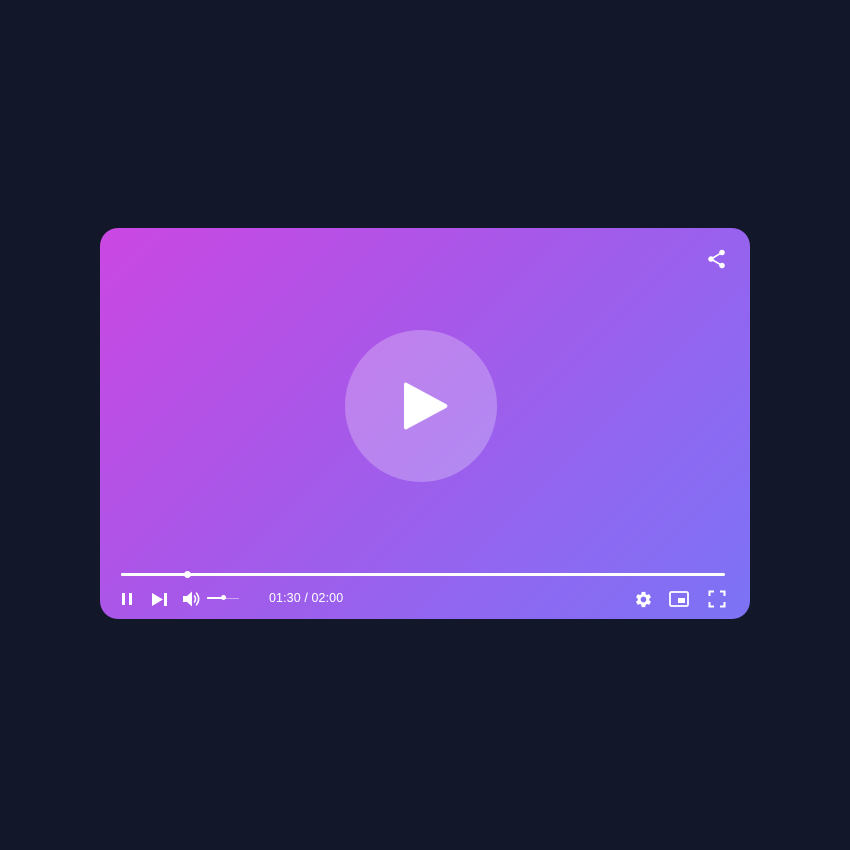 The width and height of the screenshot is (850, 850). I want to click on fullscreen-button, so click(717, 599).